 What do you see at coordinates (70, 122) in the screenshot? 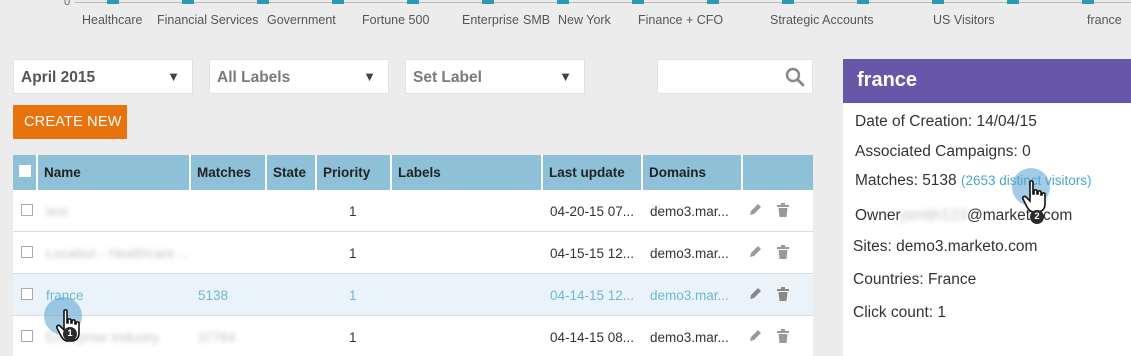
I see `create-new-button: CREATE NEW` at bounding box center [70, 122].